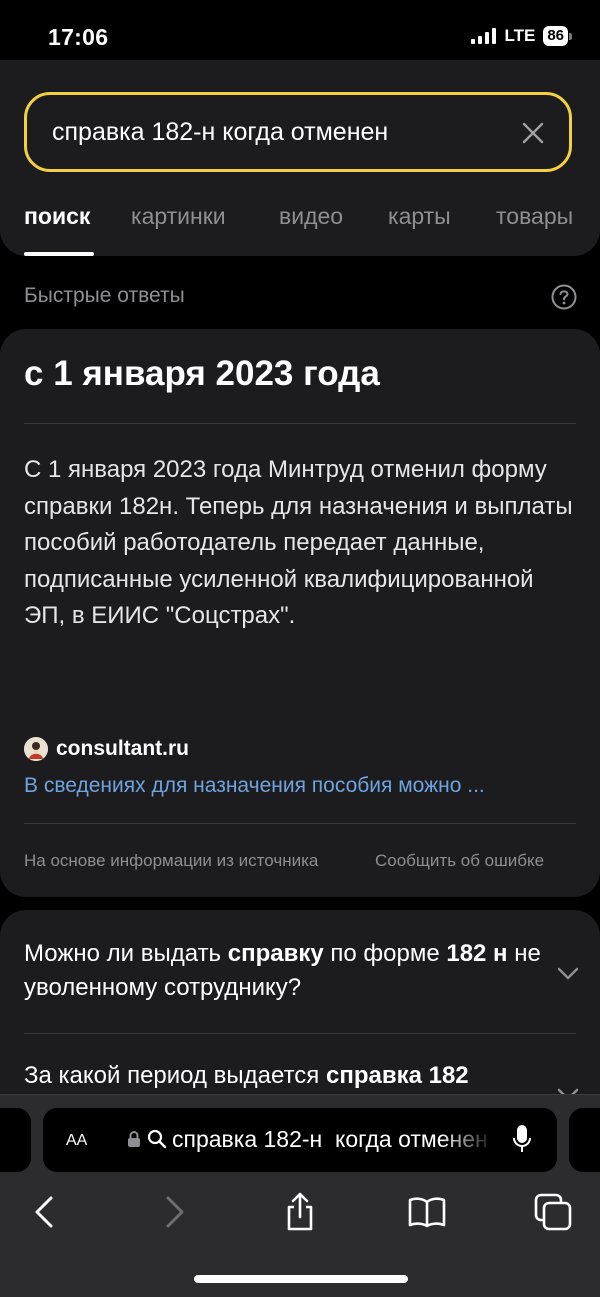  Describe the element at coordinates (553, 1212) in the screenshot. I see `tabs-icon` at that location.